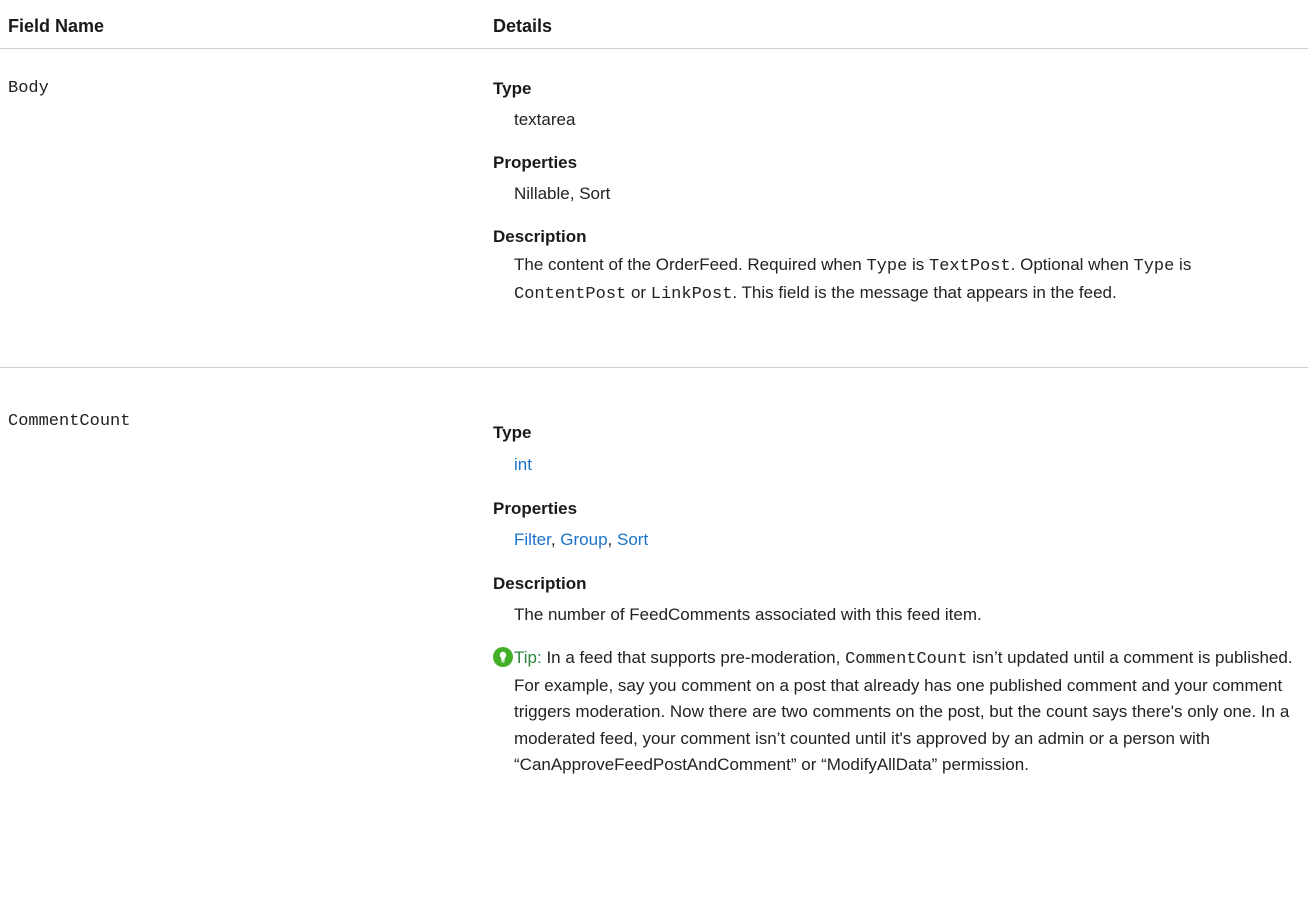 The image size is (1308, 915). What do you see at coordinates (503, 657) in the screenshot?
I see `lightbulb-icon` at bounding box center [503, 657].